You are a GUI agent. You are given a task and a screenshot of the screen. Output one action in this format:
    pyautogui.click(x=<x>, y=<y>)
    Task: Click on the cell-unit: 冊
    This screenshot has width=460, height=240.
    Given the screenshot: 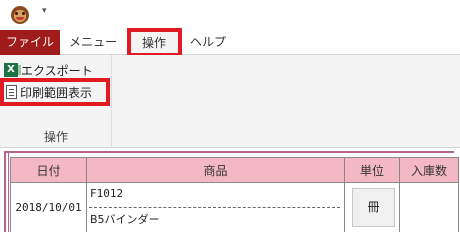 What is the action you would take?
    pyautogui.click(x=372, y=207)
    